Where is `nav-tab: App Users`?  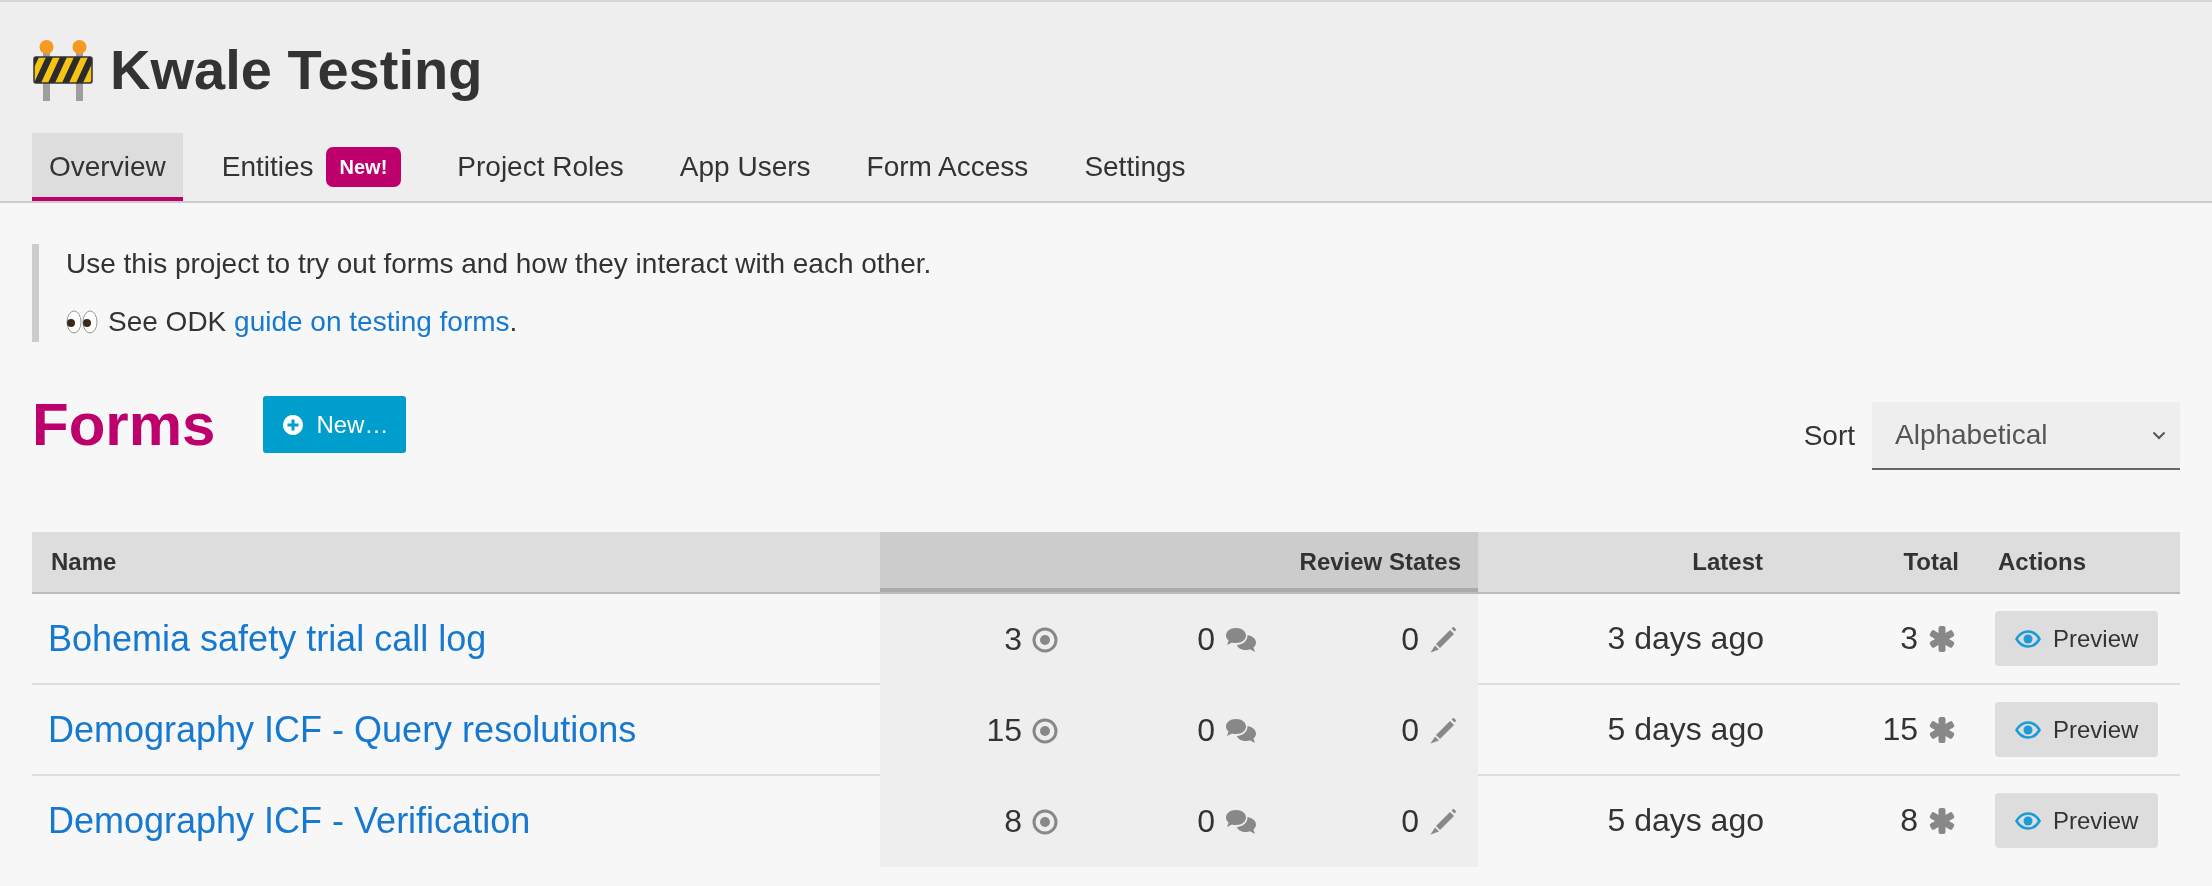
nav-tab: App Users is located at coordinates (745, 167).